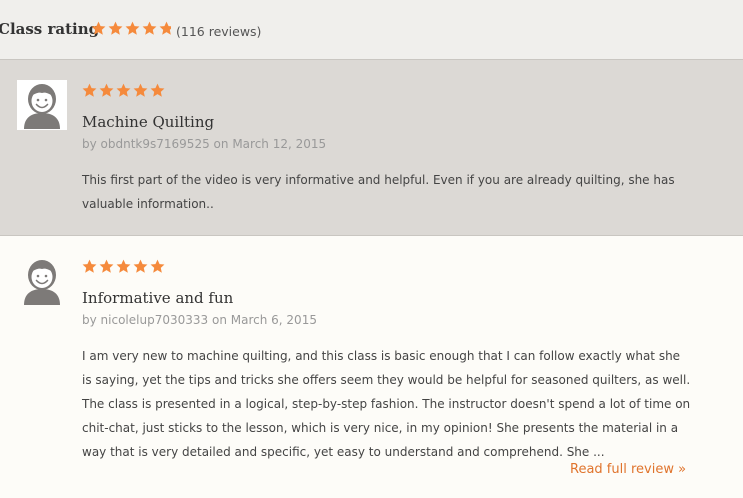  I want to click on review-author: obdntk9s7169525, so click(155, 144).